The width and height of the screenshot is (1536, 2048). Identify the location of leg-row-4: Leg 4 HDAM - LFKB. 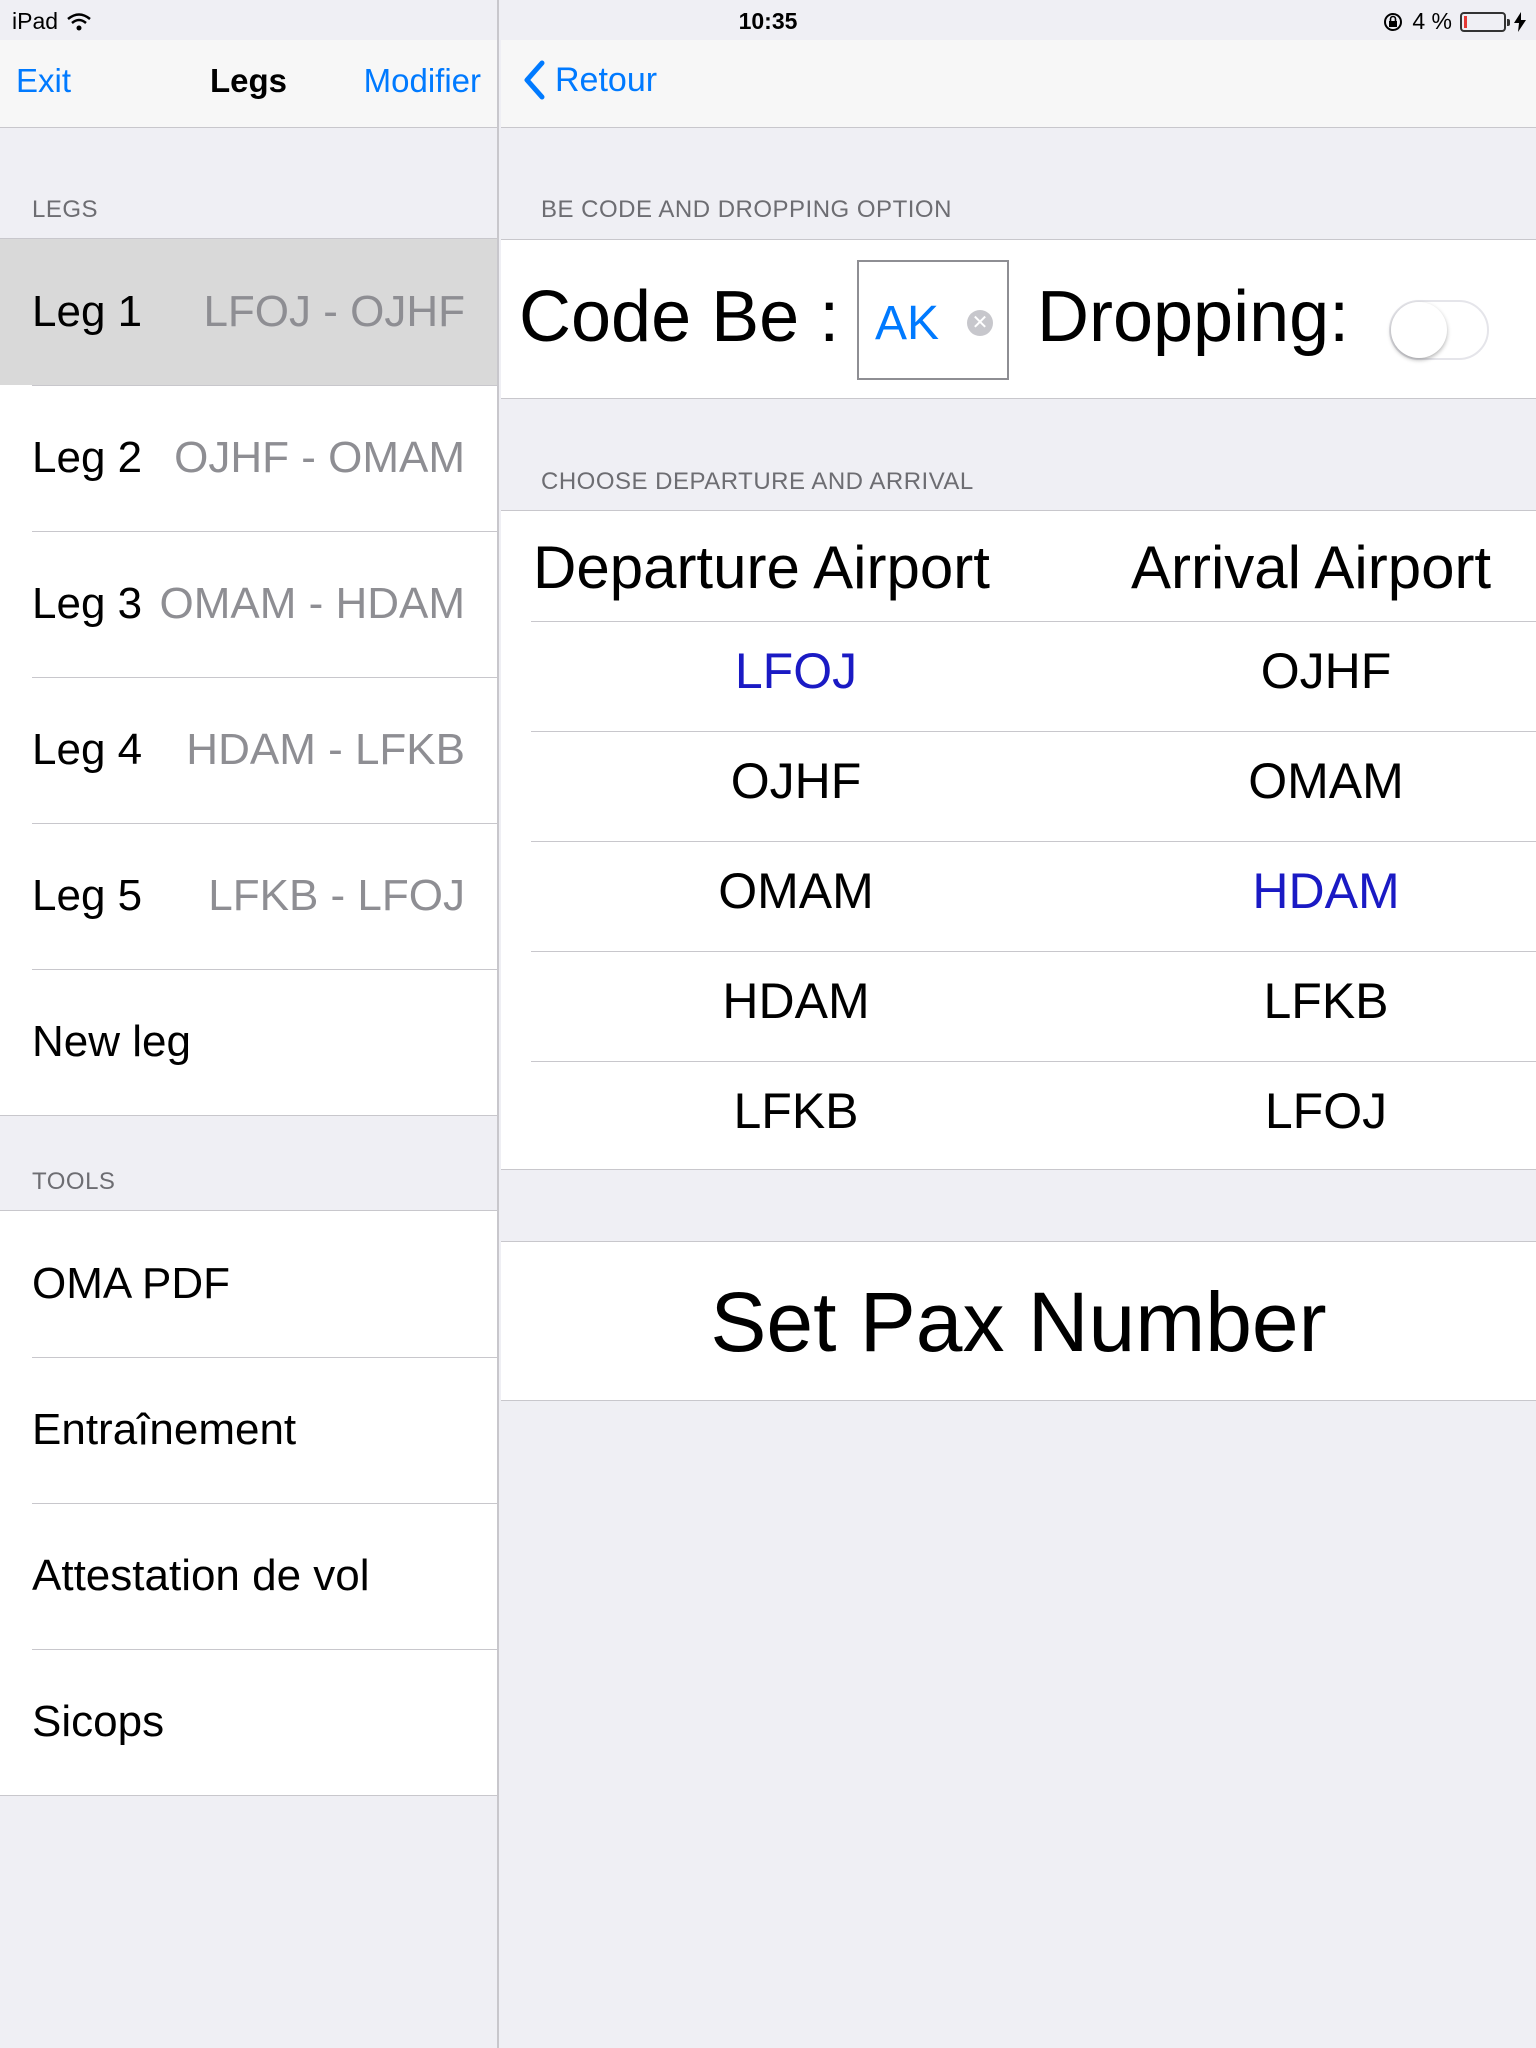
(248, 750).